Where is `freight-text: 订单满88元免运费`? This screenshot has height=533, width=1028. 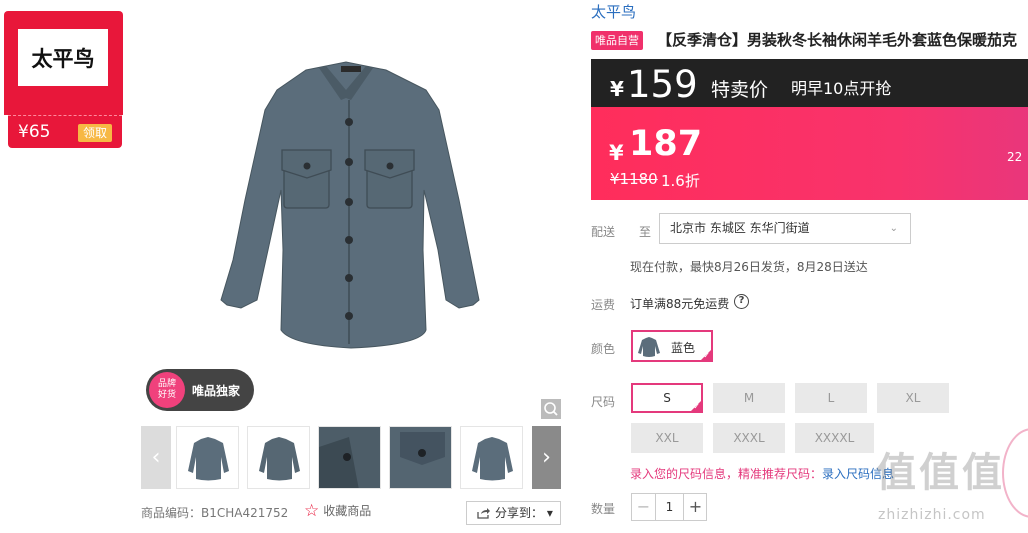
freight-text: 订单满88元免运费 is located at coordinates (680, 304).